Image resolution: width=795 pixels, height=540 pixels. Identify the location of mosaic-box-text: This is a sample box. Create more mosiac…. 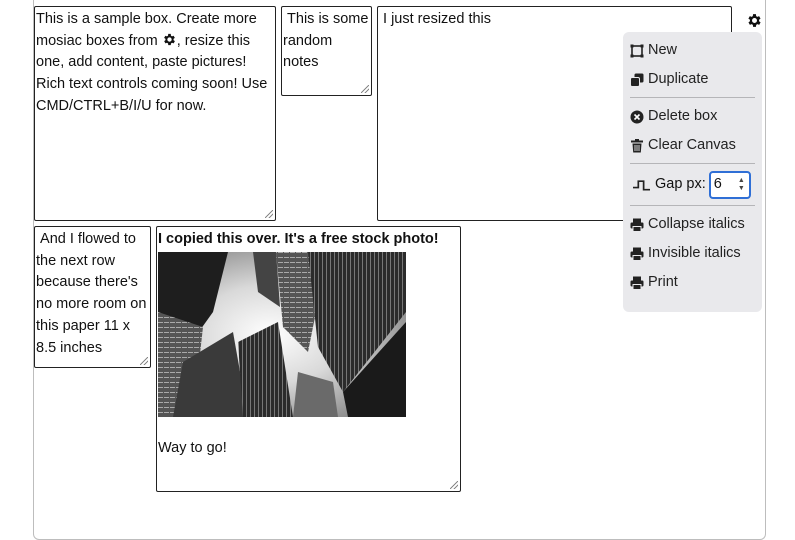
(155, 63).